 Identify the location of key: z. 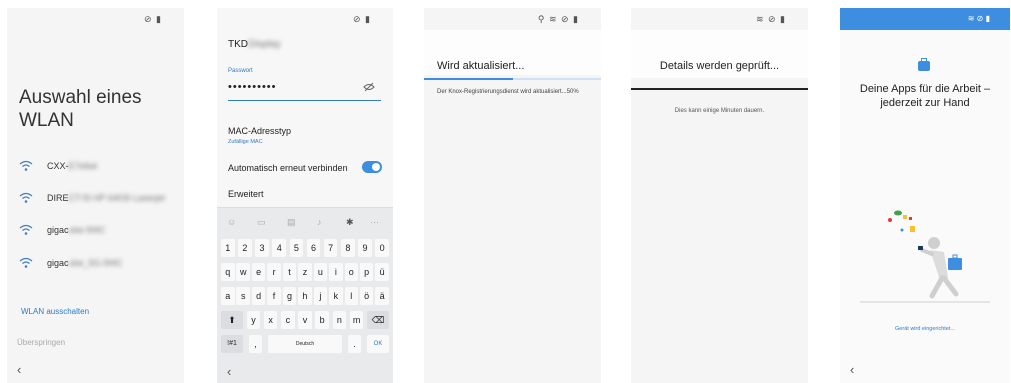
(305, 272).